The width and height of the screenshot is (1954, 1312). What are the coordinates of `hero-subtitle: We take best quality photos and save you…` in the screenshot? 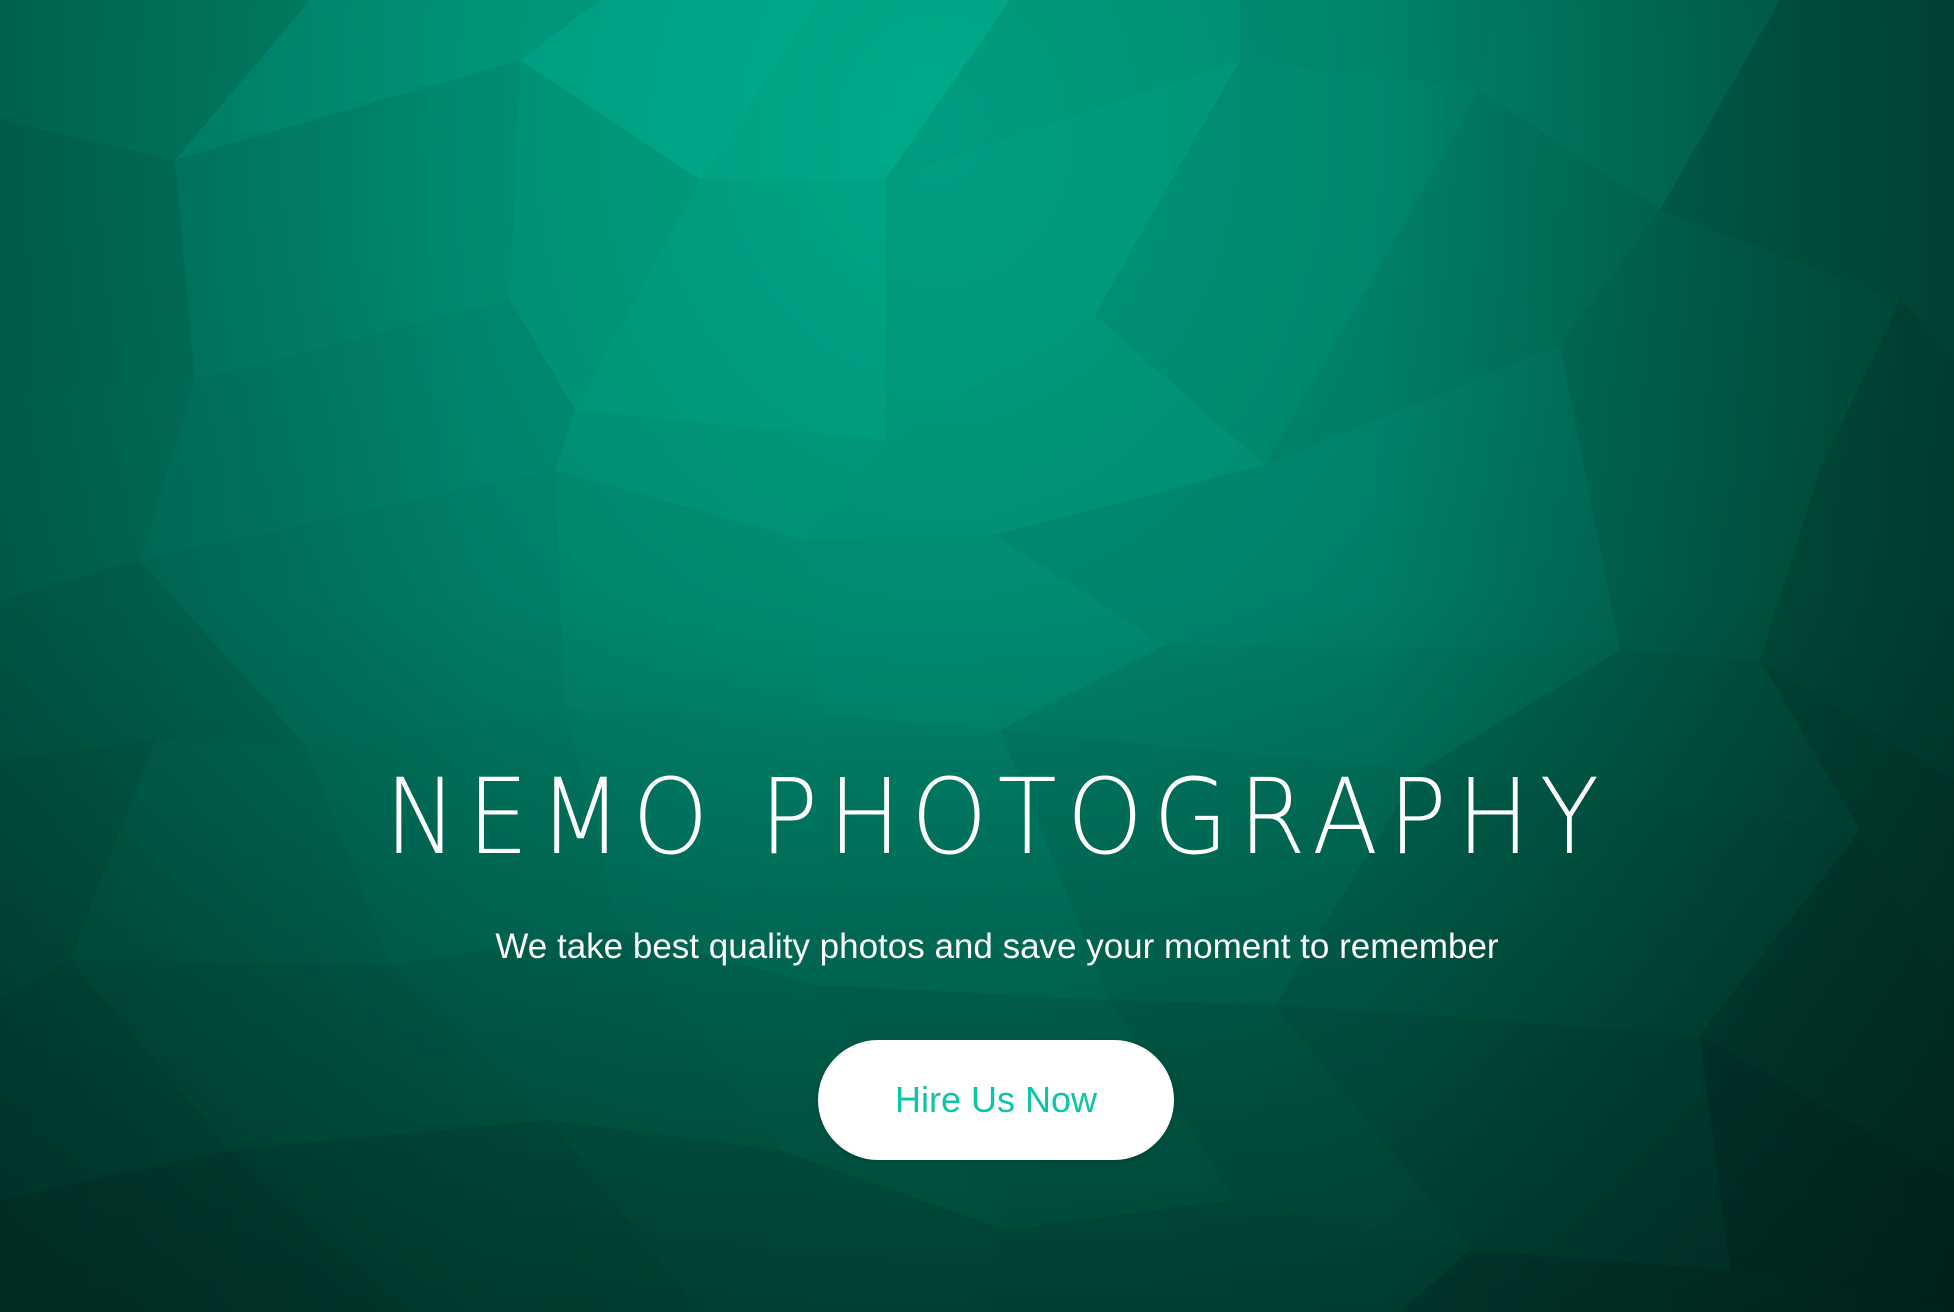 It's located at (997, 946).